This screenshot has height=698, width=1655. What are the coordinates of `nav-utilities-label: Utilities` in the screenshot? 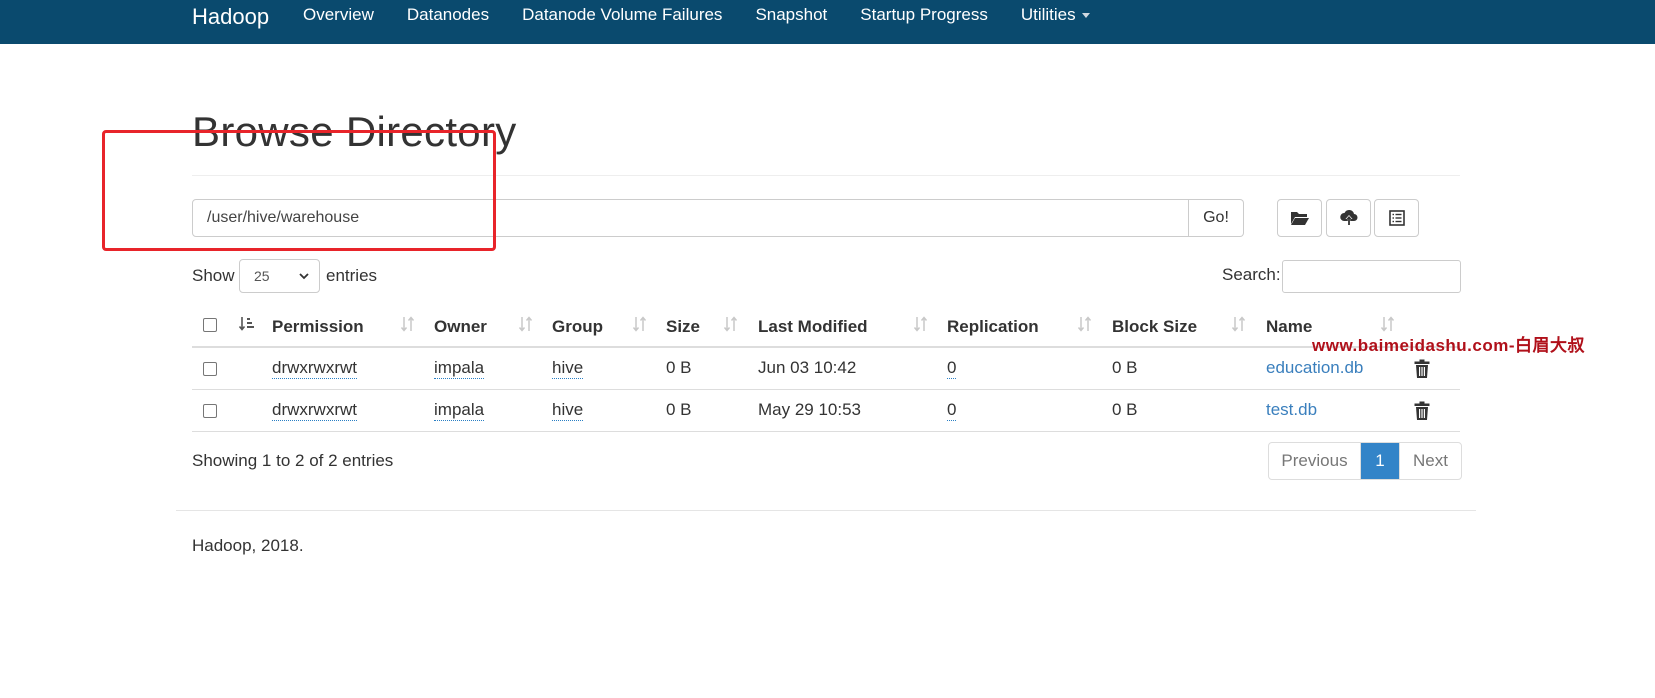 It's located at (1048, 14).